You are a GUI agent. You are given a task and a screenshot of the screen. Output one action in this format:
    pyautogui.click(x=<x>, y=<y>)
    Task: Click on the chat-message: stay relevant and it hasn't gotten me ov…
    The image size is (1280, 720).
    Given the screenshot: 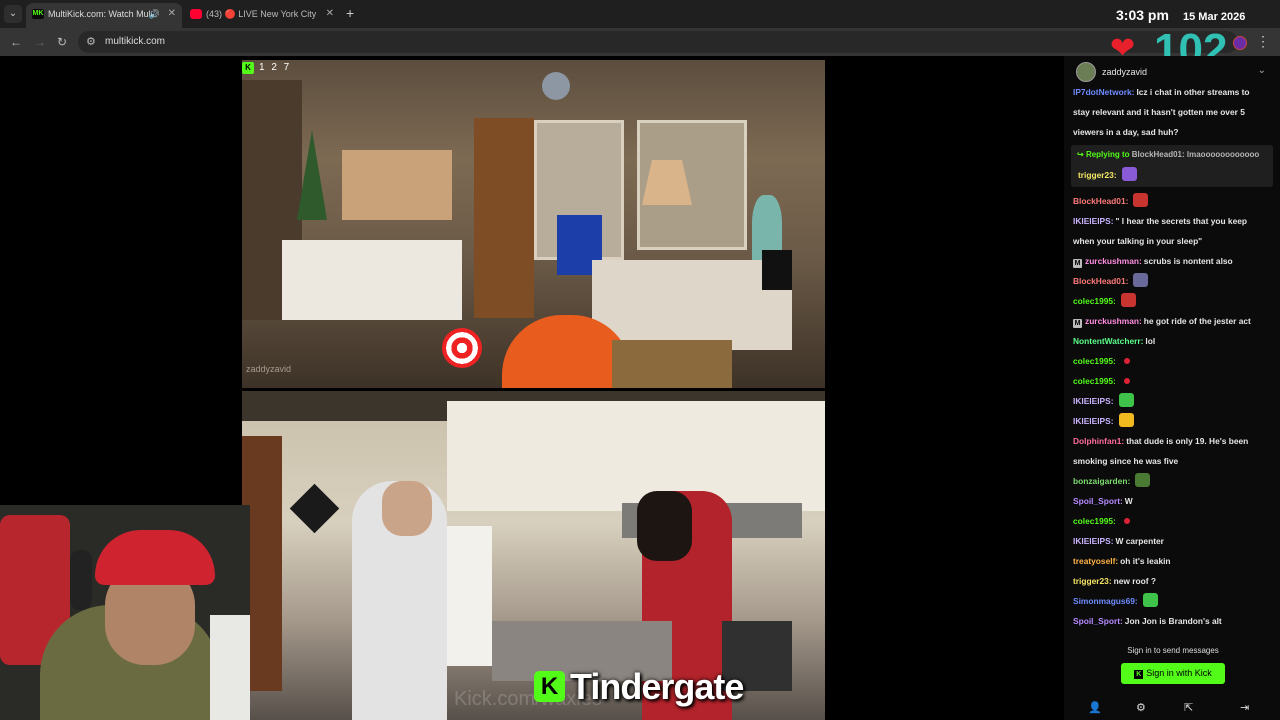 What is the action you would take?
    pyautogui.click(x=1173, y=112)
    